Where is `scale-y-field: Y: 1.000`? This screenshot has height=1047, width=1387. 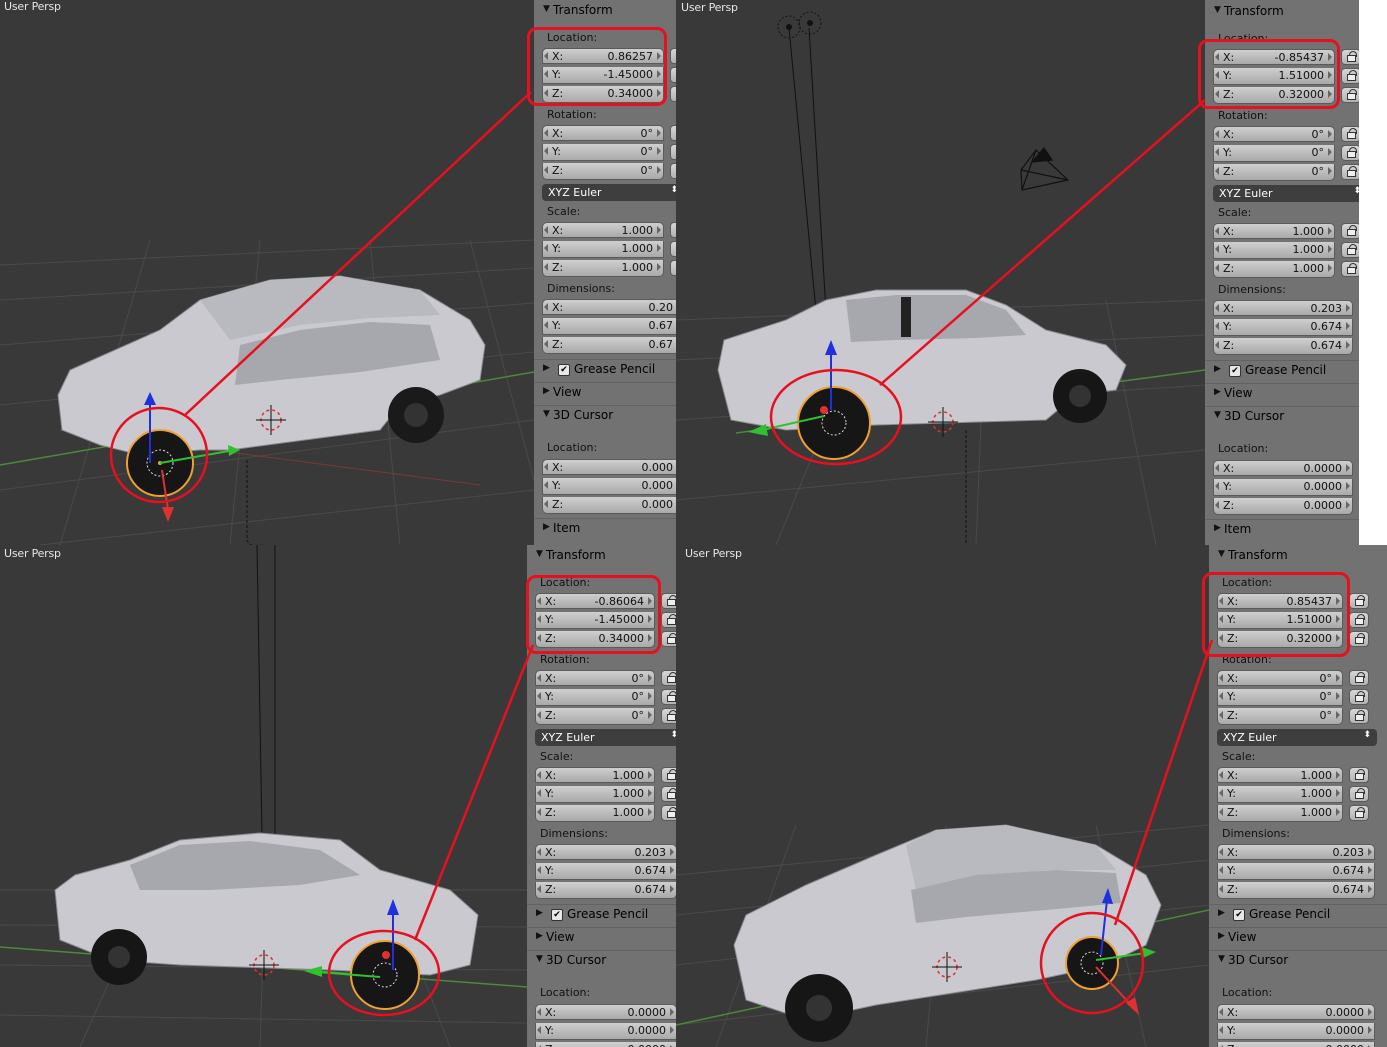
scale-y-field: Y: 1.000 is located at coordinates (595, 794).